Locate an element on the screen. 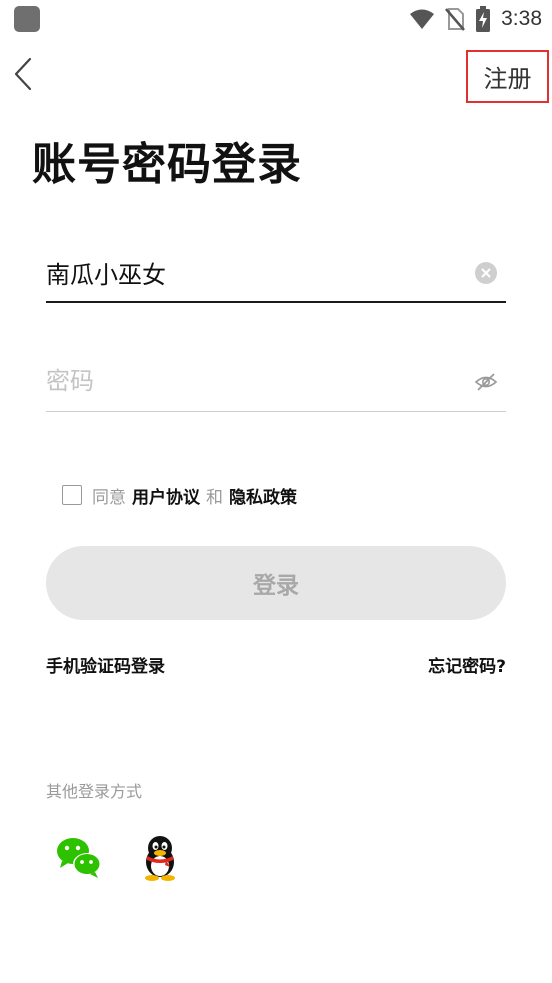 Image resolution: width=552 pixels, height=983 pixels. battery-charging-icon is located at coordinates (483, 19).